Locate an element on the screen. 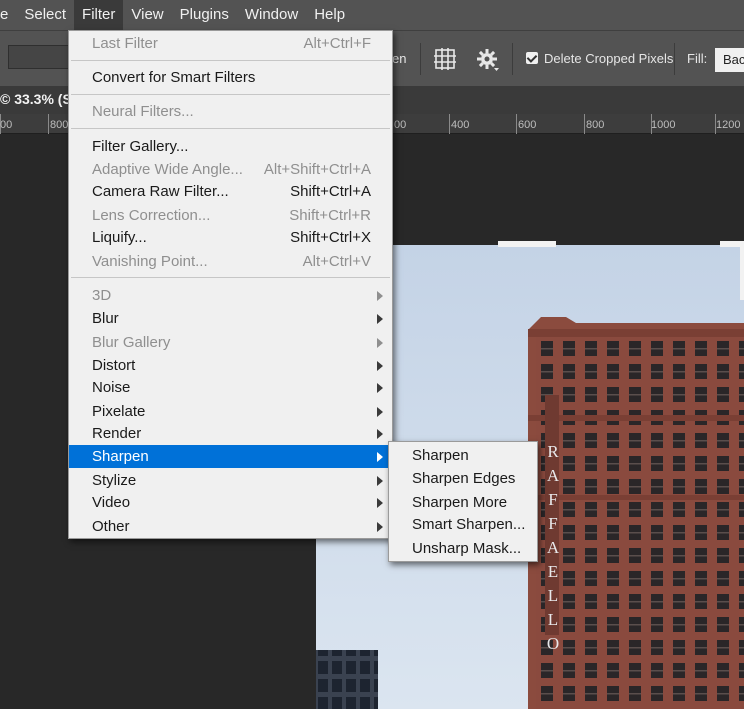 The image size is (744, 709). submenu-item-sharpen-edges: Sharpen Edges is located at coordinates (463, 478).